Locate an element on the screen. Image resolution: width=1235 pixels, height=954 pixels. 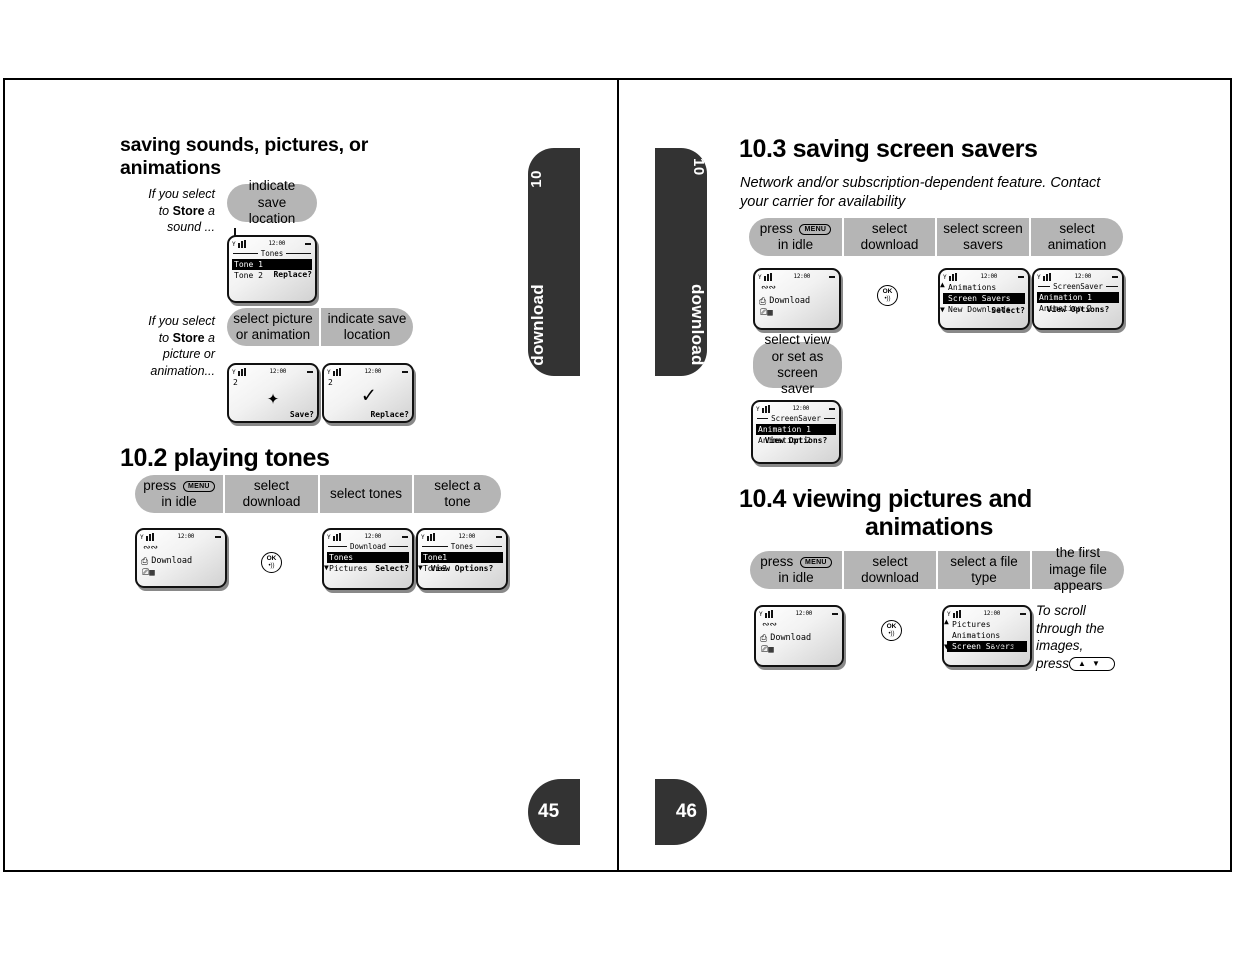
screen-title: ScreenSaver is located at coordinates (796, 418).